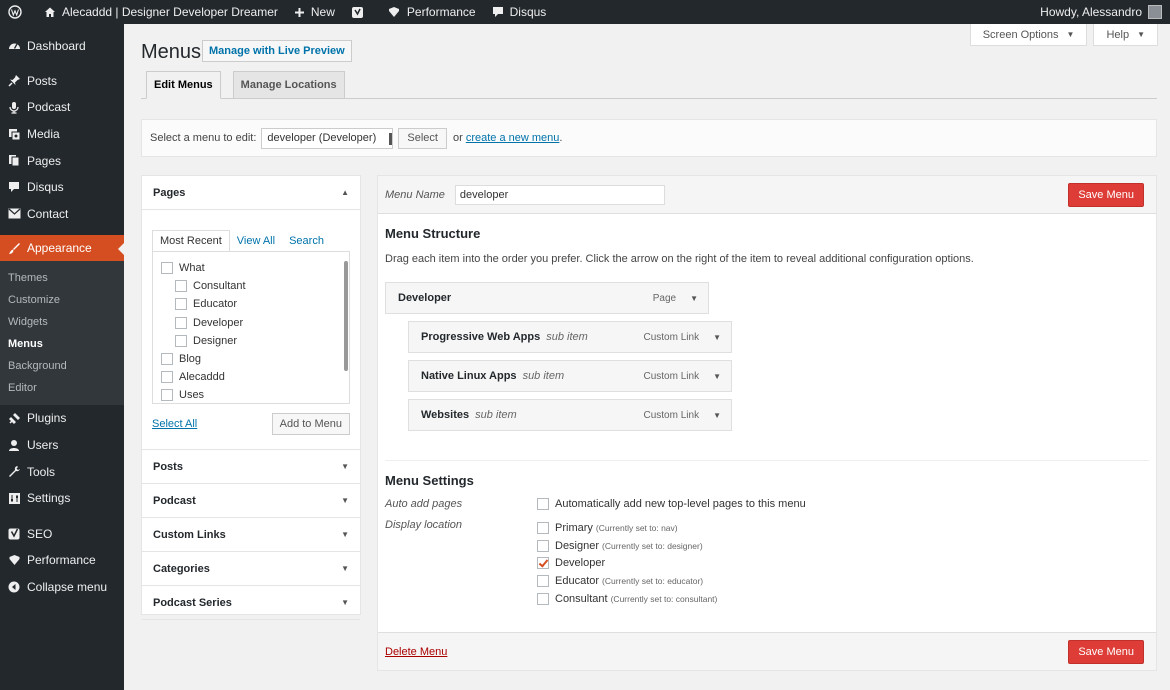  Describe the element at coordinates (391, 138) in the screenshot. I see `dropdown-handle-icon` at that location.